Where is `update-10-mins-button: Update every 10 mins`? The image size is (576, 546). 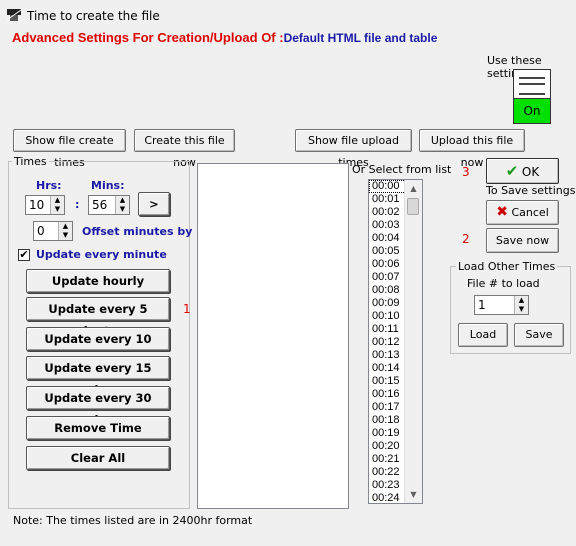 update-10-mins-button: Update every 10 mins is located at coordinates (98, 347).